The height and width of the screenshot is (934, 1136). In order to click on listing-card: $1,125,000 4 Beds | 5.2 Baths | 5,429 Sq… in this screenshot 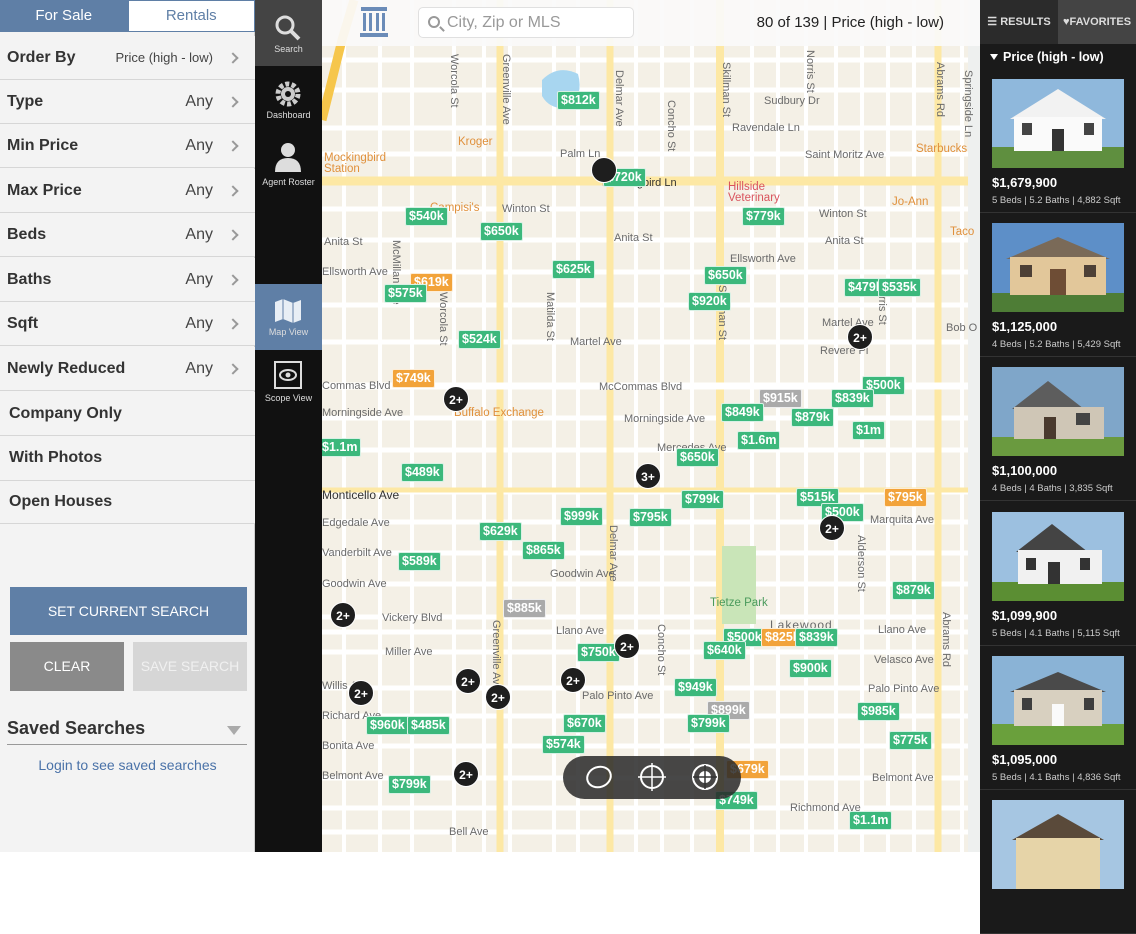, I will do `click(1058, 285)`.